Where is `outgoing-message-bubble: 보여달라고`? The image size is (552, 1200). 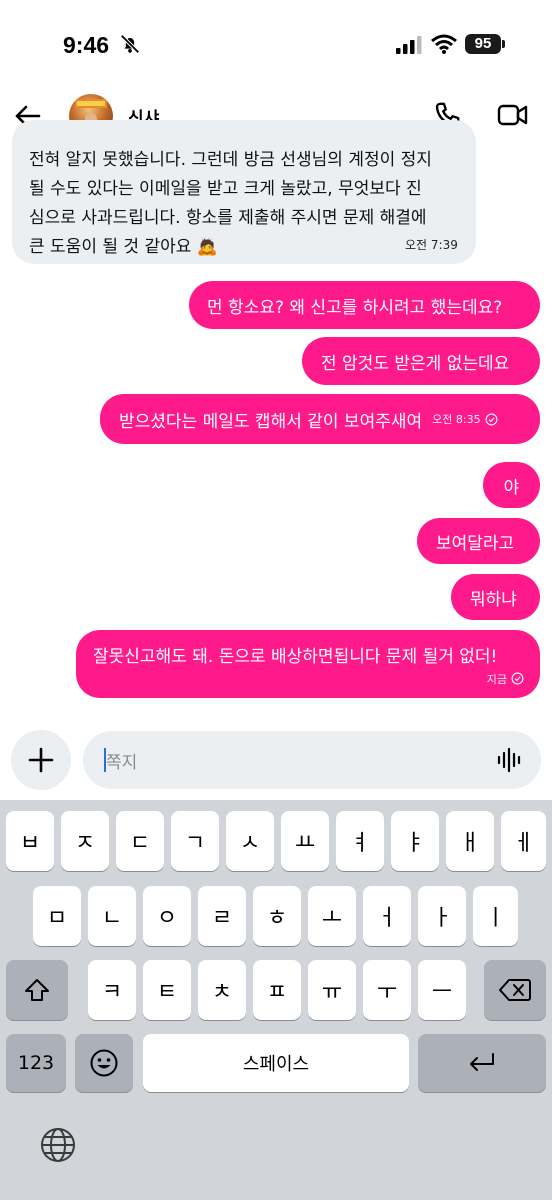
outgoing-message-bubble: 보여달라고 is located at coordinates (478, 541).